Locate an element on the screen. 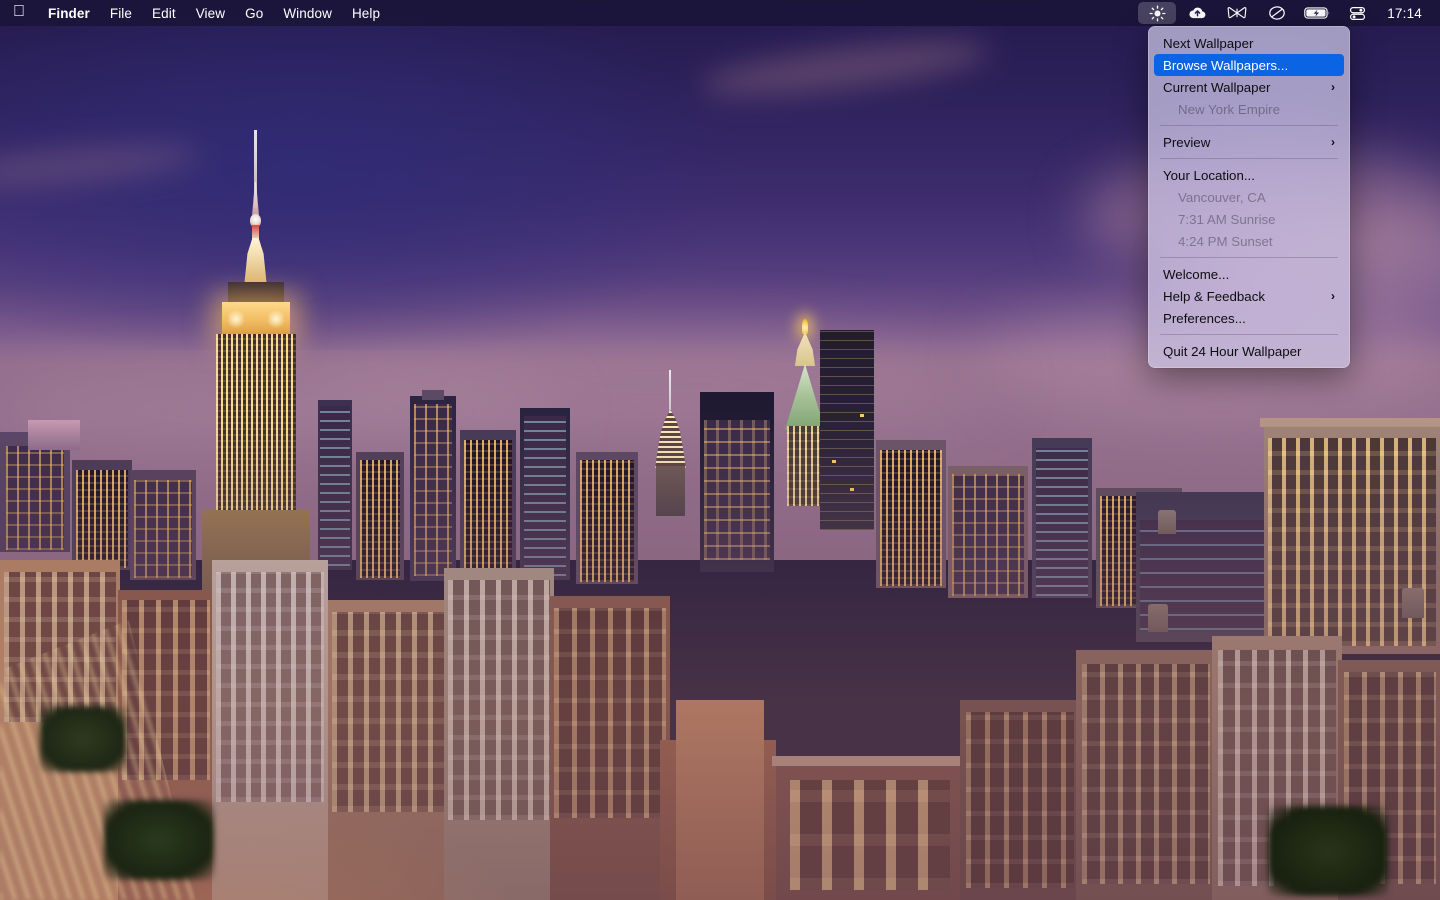  menu-bar-item-go: Go is located at coordinates (254, 13).